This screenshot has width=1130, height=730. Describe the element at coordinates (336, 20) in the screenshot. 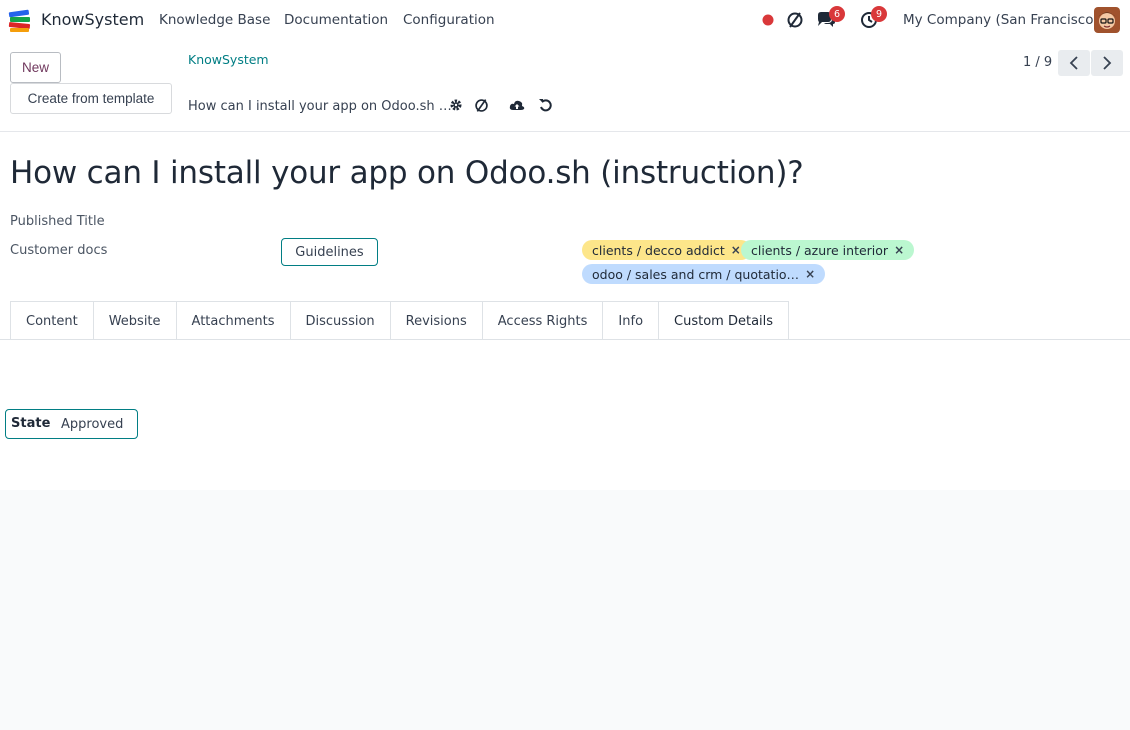

I see `menu-documentation: Documentation` at that location.